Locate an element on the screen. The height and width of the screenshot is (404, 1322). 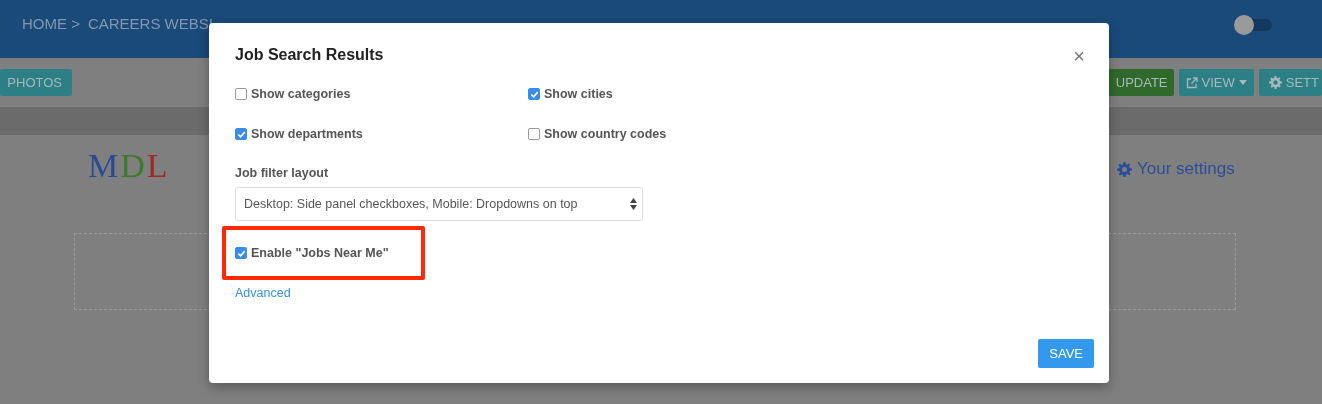
checkbox-label: Show categories is located at coordinates (301, 94).